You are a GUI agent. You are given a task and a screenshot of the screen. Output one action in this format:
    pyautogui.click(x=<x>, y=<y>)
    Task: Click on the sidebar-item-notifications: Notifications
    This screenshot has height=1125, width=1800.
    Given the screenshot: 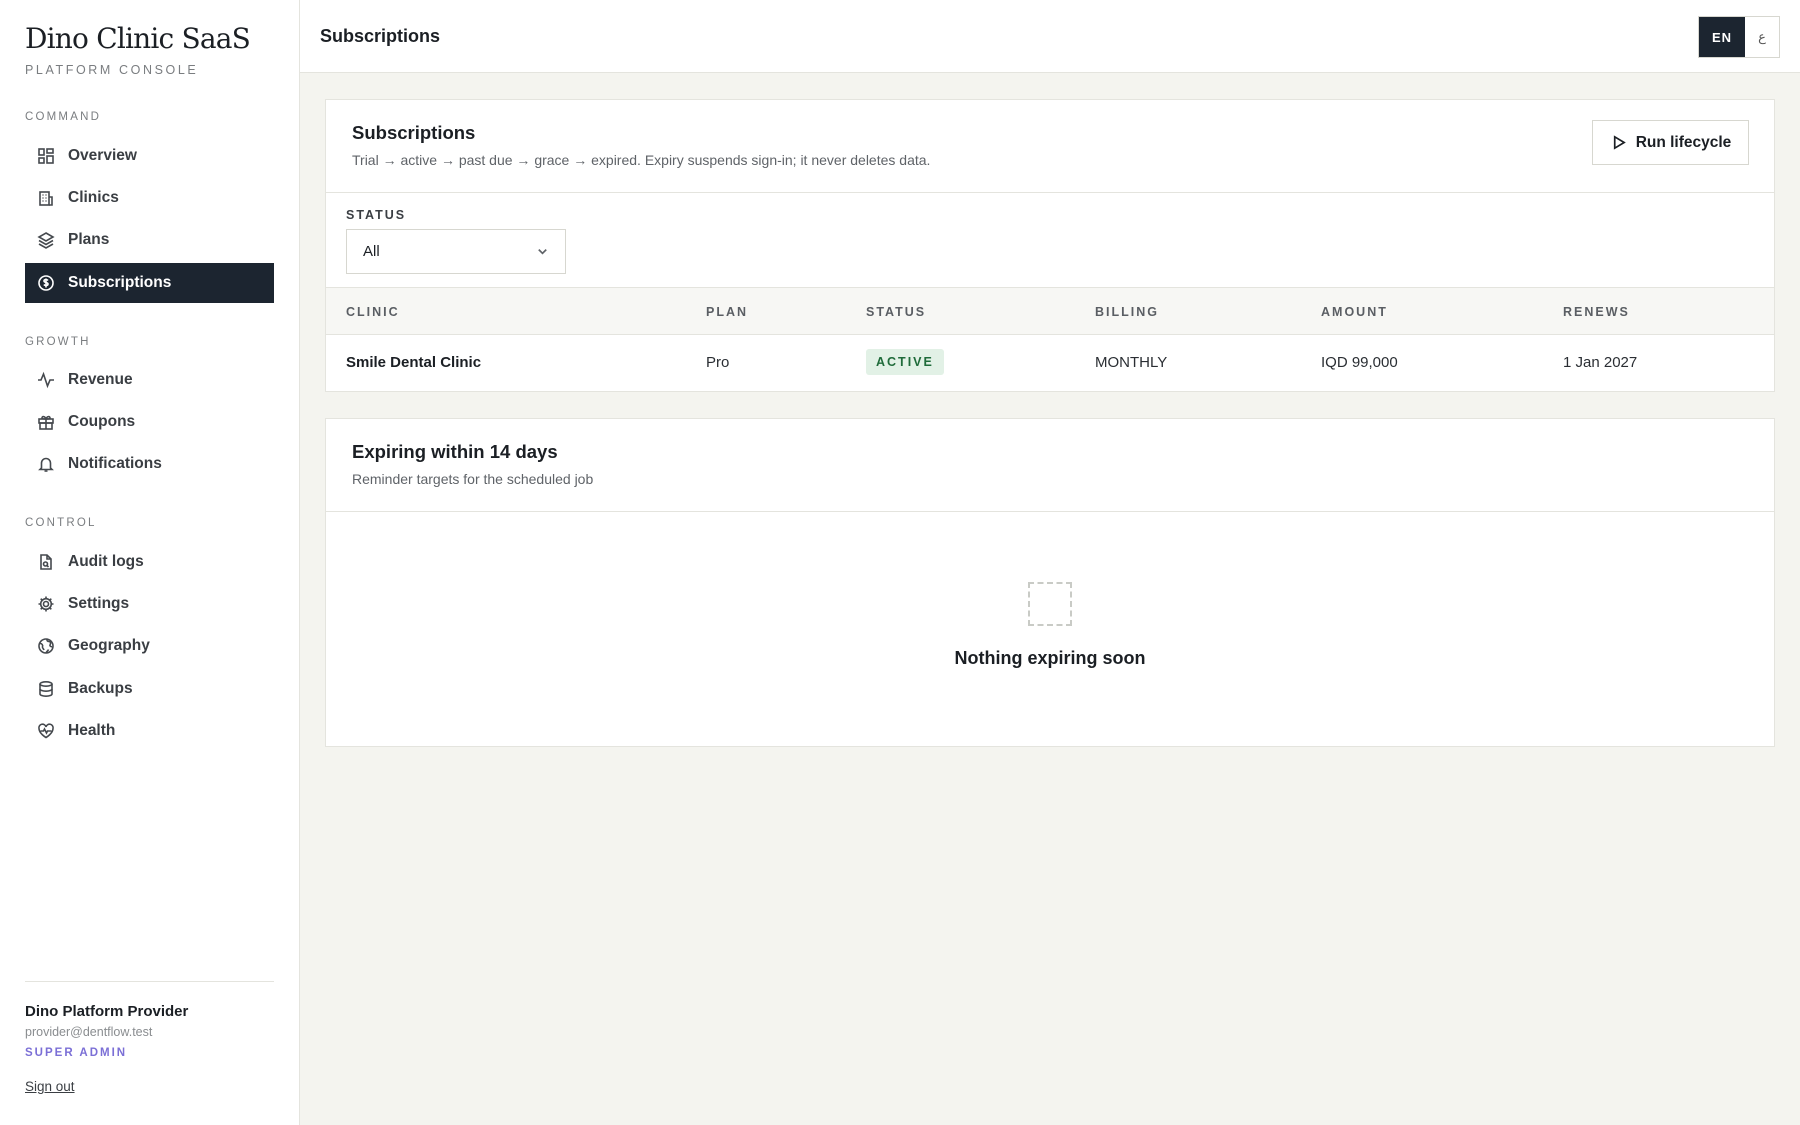 What is the action you would take?
    pyautogui.click(x=149, y=464)
    